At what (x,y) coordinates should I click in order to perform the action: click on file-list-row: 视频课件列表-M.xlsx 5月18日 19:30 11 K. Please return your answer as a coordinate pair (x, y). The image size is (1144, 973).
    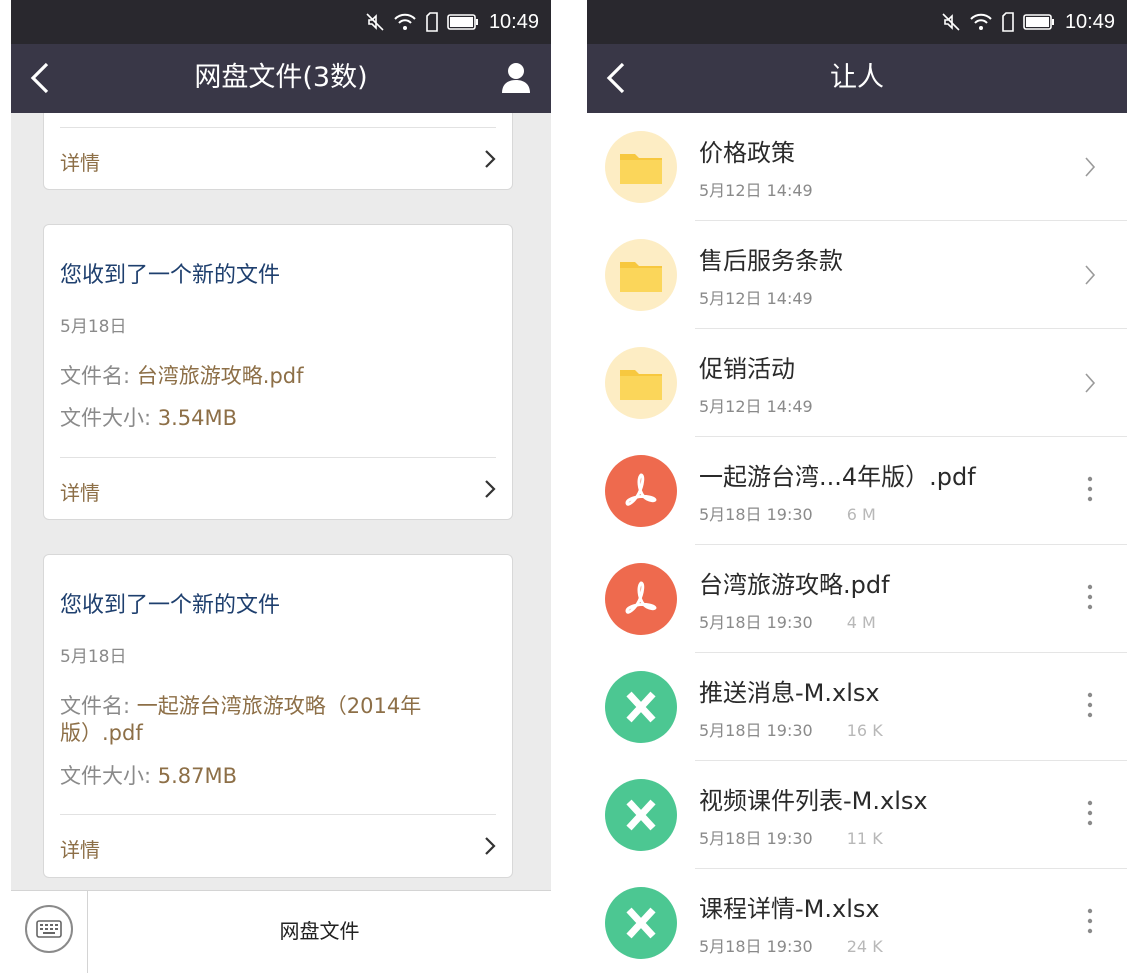
    Looking at the image, I should click on (857, 815).